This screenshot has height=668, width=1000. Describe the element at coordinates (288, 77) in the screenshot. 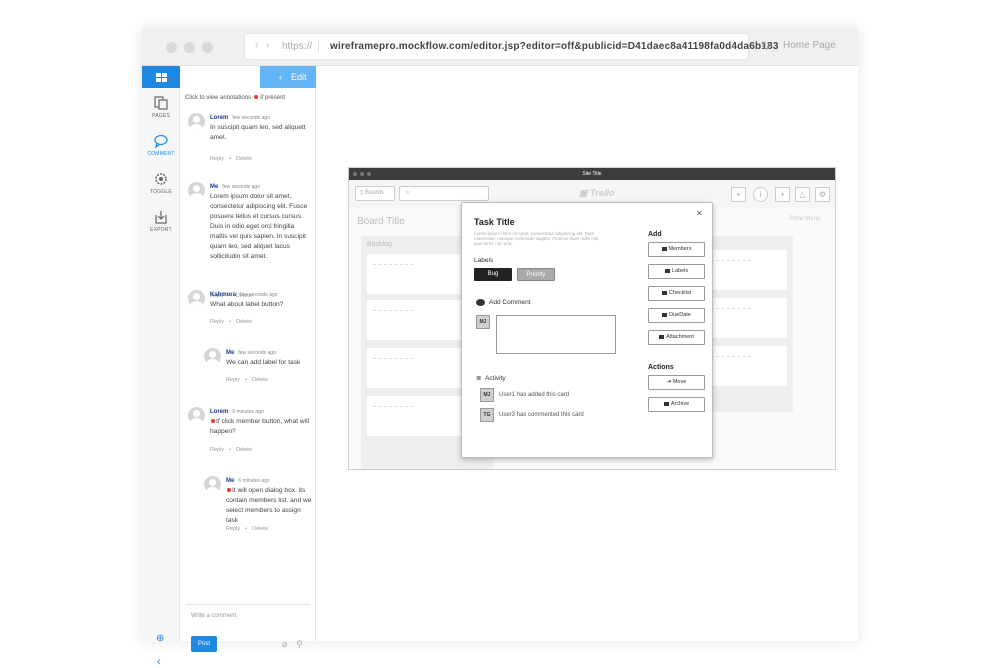

I see `edit-button: ‹ Edit` at that location.